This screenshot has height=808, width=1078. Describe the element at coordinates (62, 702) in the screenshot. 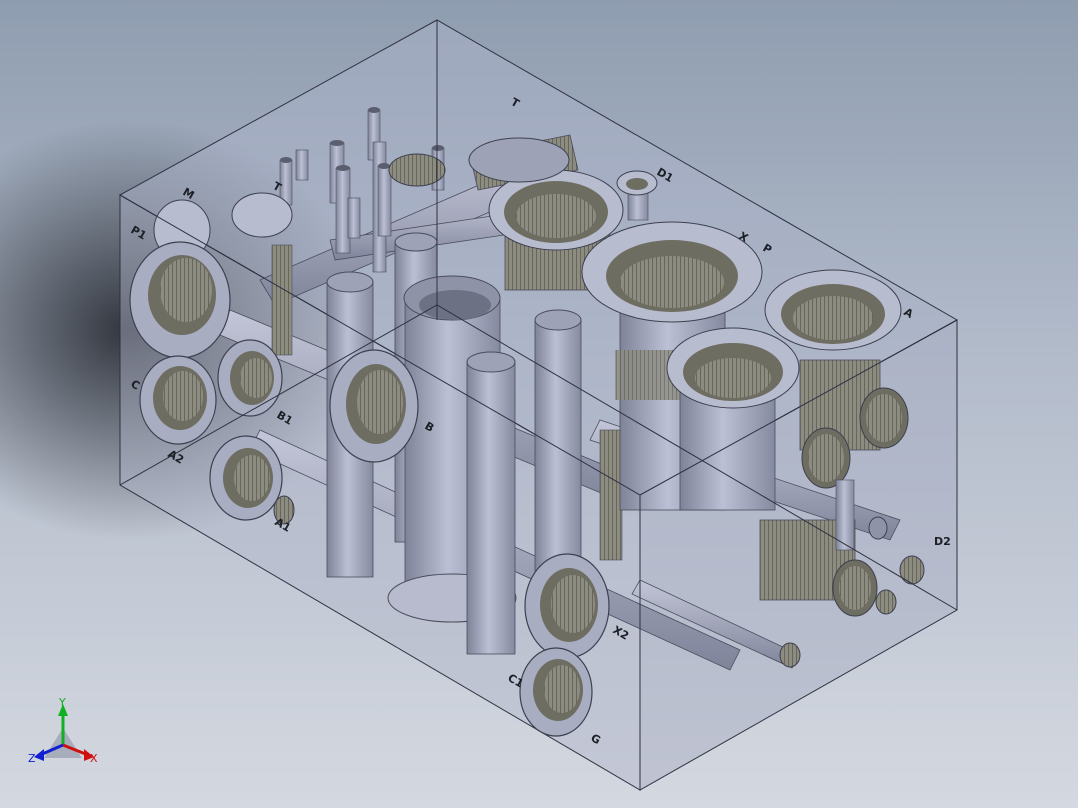

I see `triad-y-label: Y` at that location.